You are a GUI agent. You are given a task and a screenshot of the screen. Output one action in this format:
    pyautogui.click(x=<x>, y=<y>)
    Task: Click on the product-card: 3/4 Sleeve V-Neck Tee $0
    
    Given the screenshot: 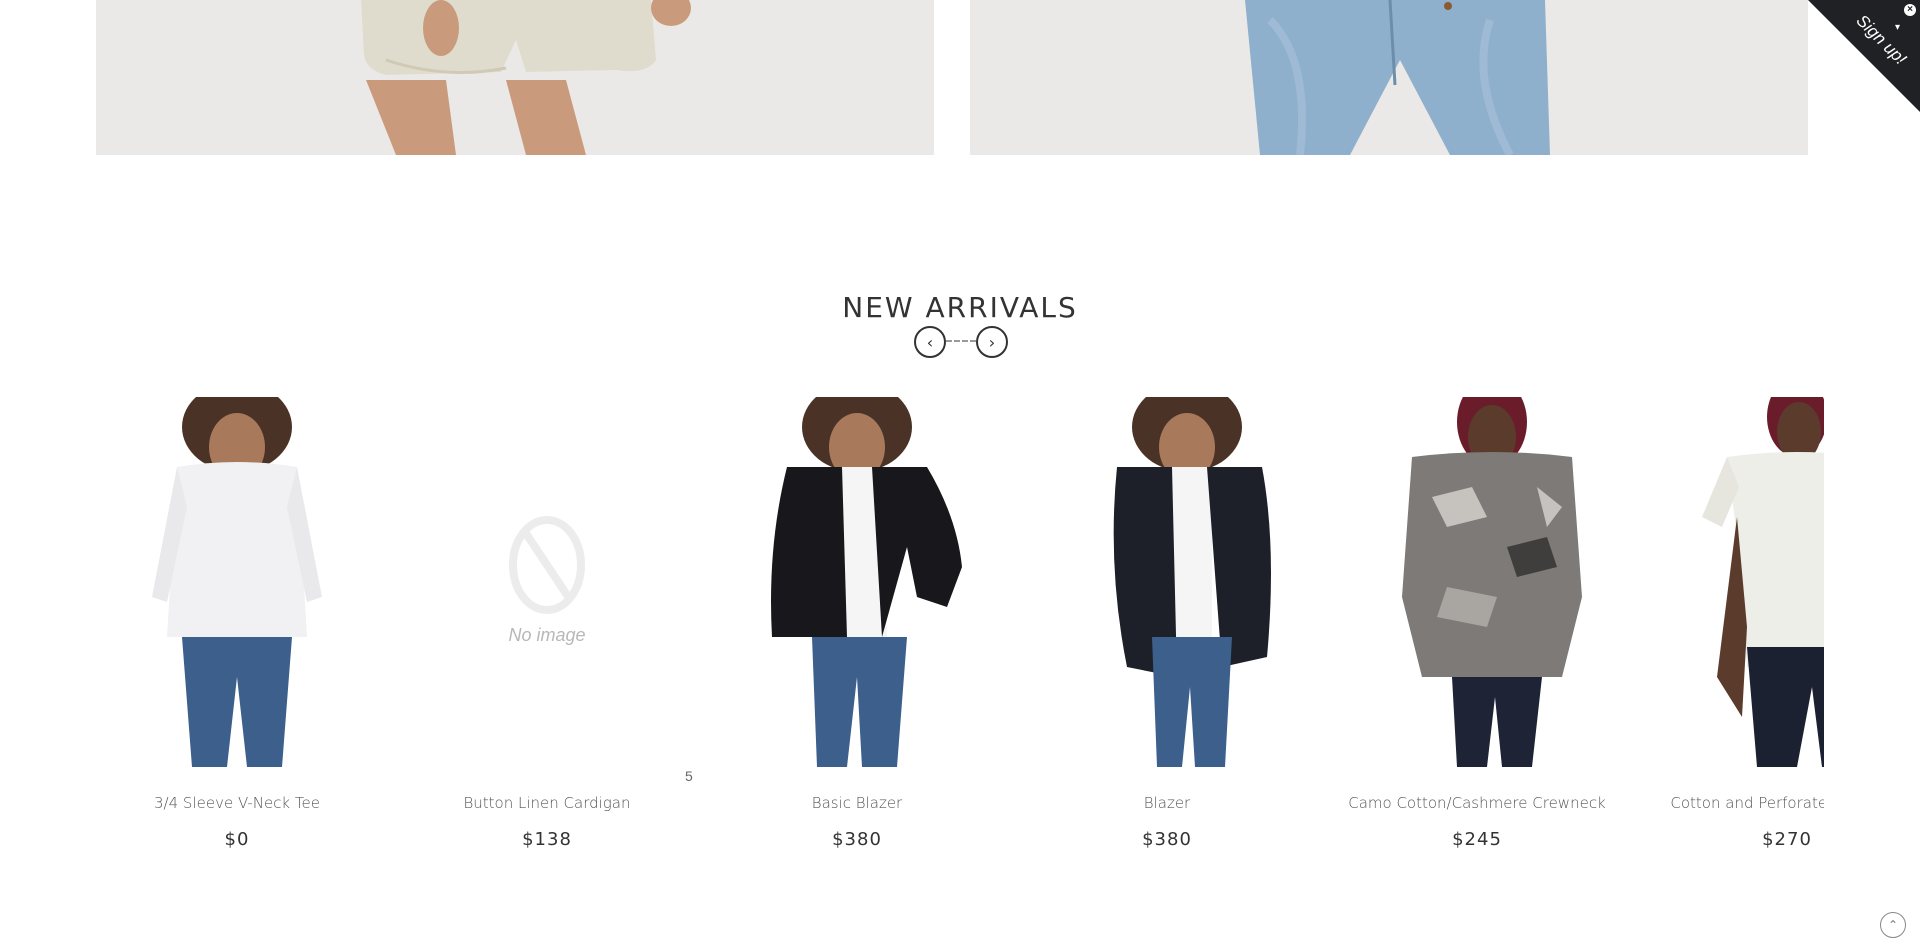 What is the action you would take?
    pyautogui.click(x=237, y=623)
    